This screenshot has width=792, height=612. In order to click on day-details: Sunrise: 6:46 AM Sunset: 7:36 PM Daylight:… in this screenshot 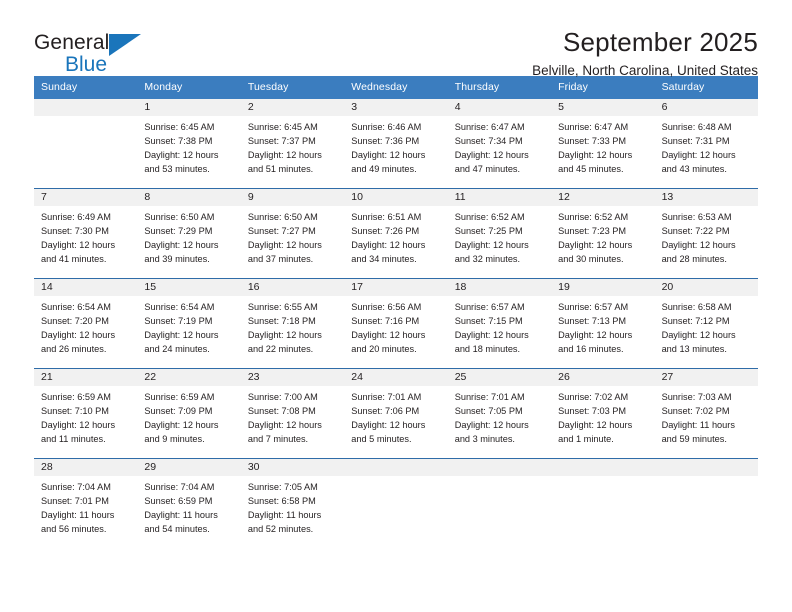, I will do `click(395, 146)`.